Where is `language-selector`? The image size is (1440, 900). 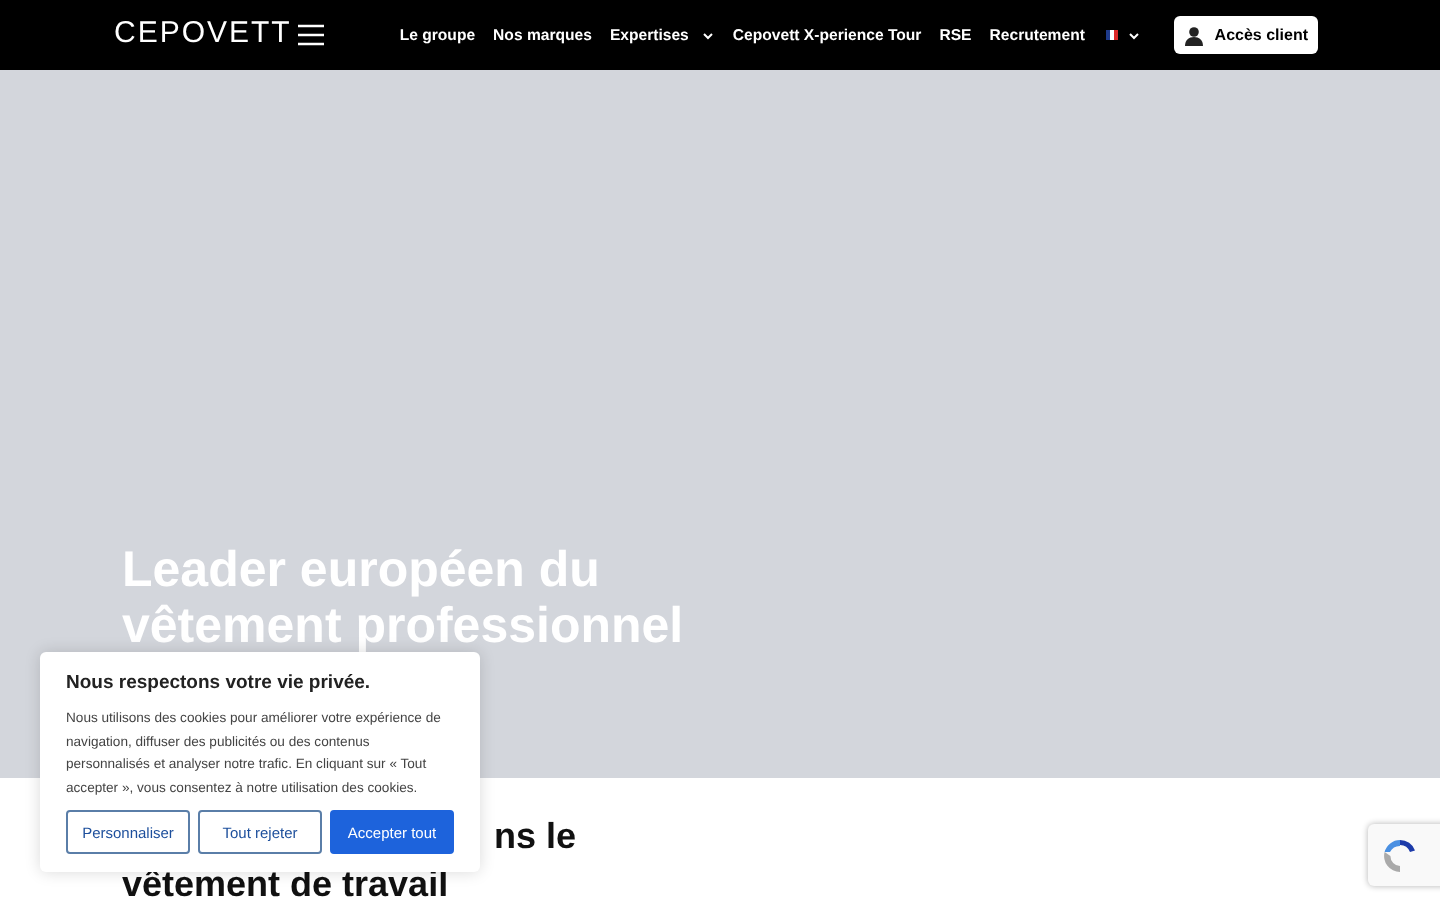 language-selector is located at coordinates (1123, 35).